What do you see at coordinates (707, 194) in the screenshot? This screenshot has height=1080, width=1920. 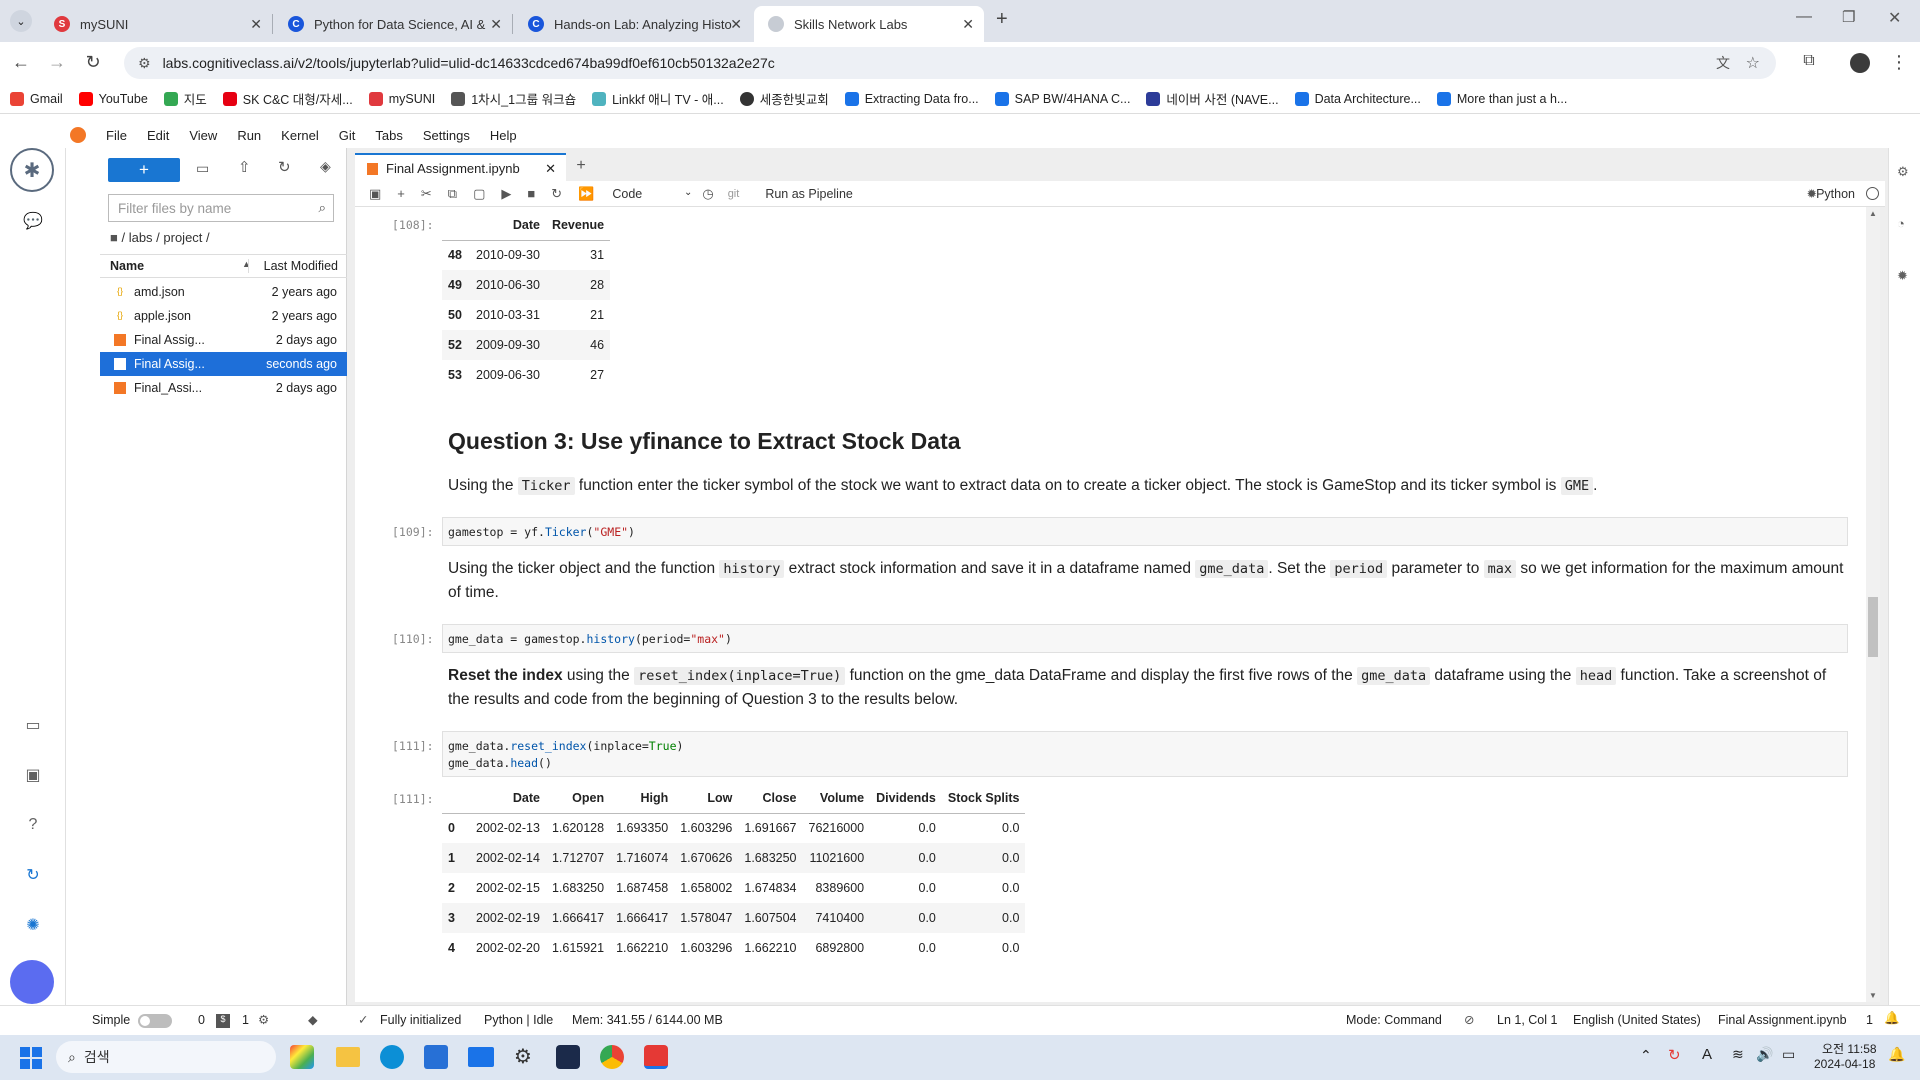 I see `clock-icon: ◷` at bounding box center [707, 194].